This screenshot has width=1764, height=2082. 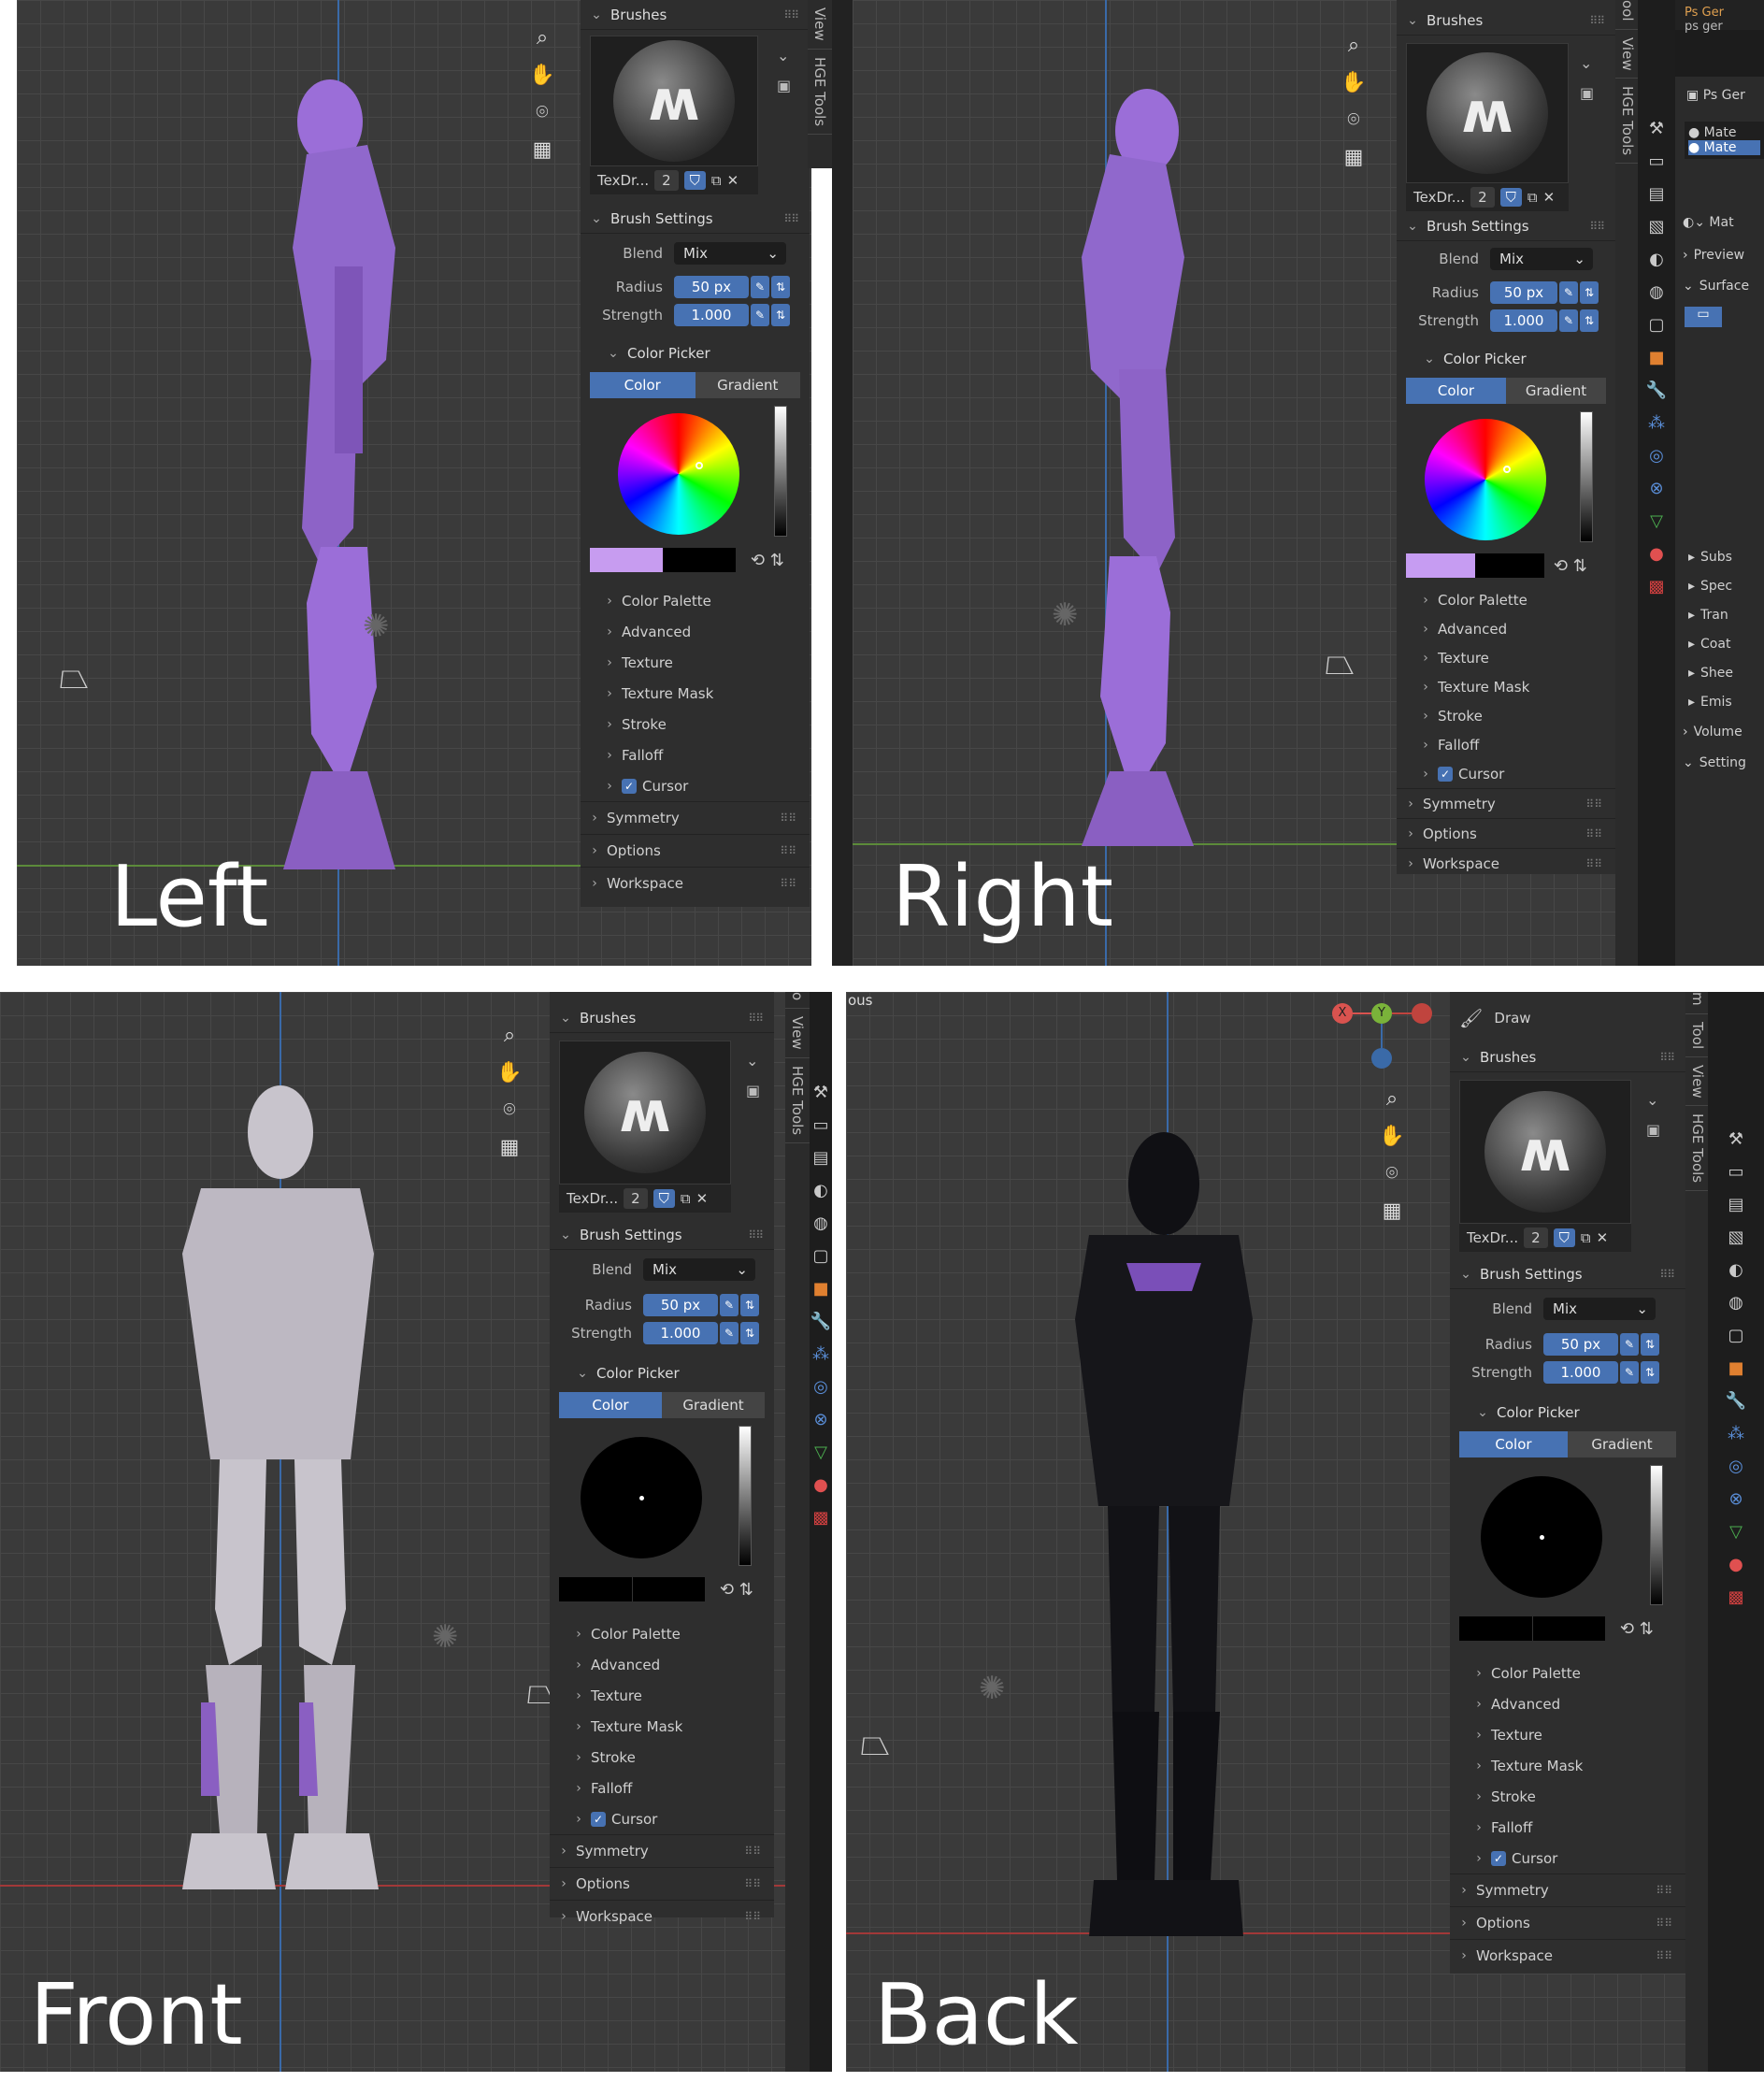 I want to click on hand-pan-icon: ✋, so click(x=542, y=75).